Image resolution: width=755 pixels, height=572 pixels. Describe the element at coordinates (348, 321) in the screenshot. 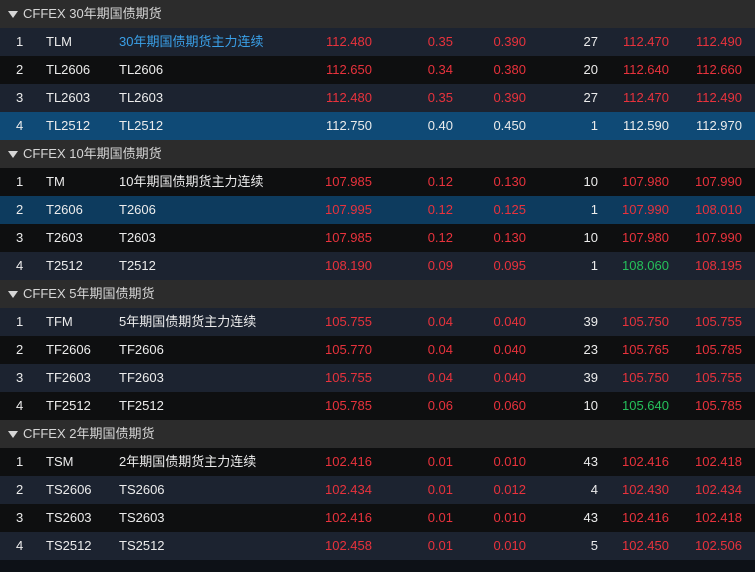

I see `last-price: 105.755` at that location.